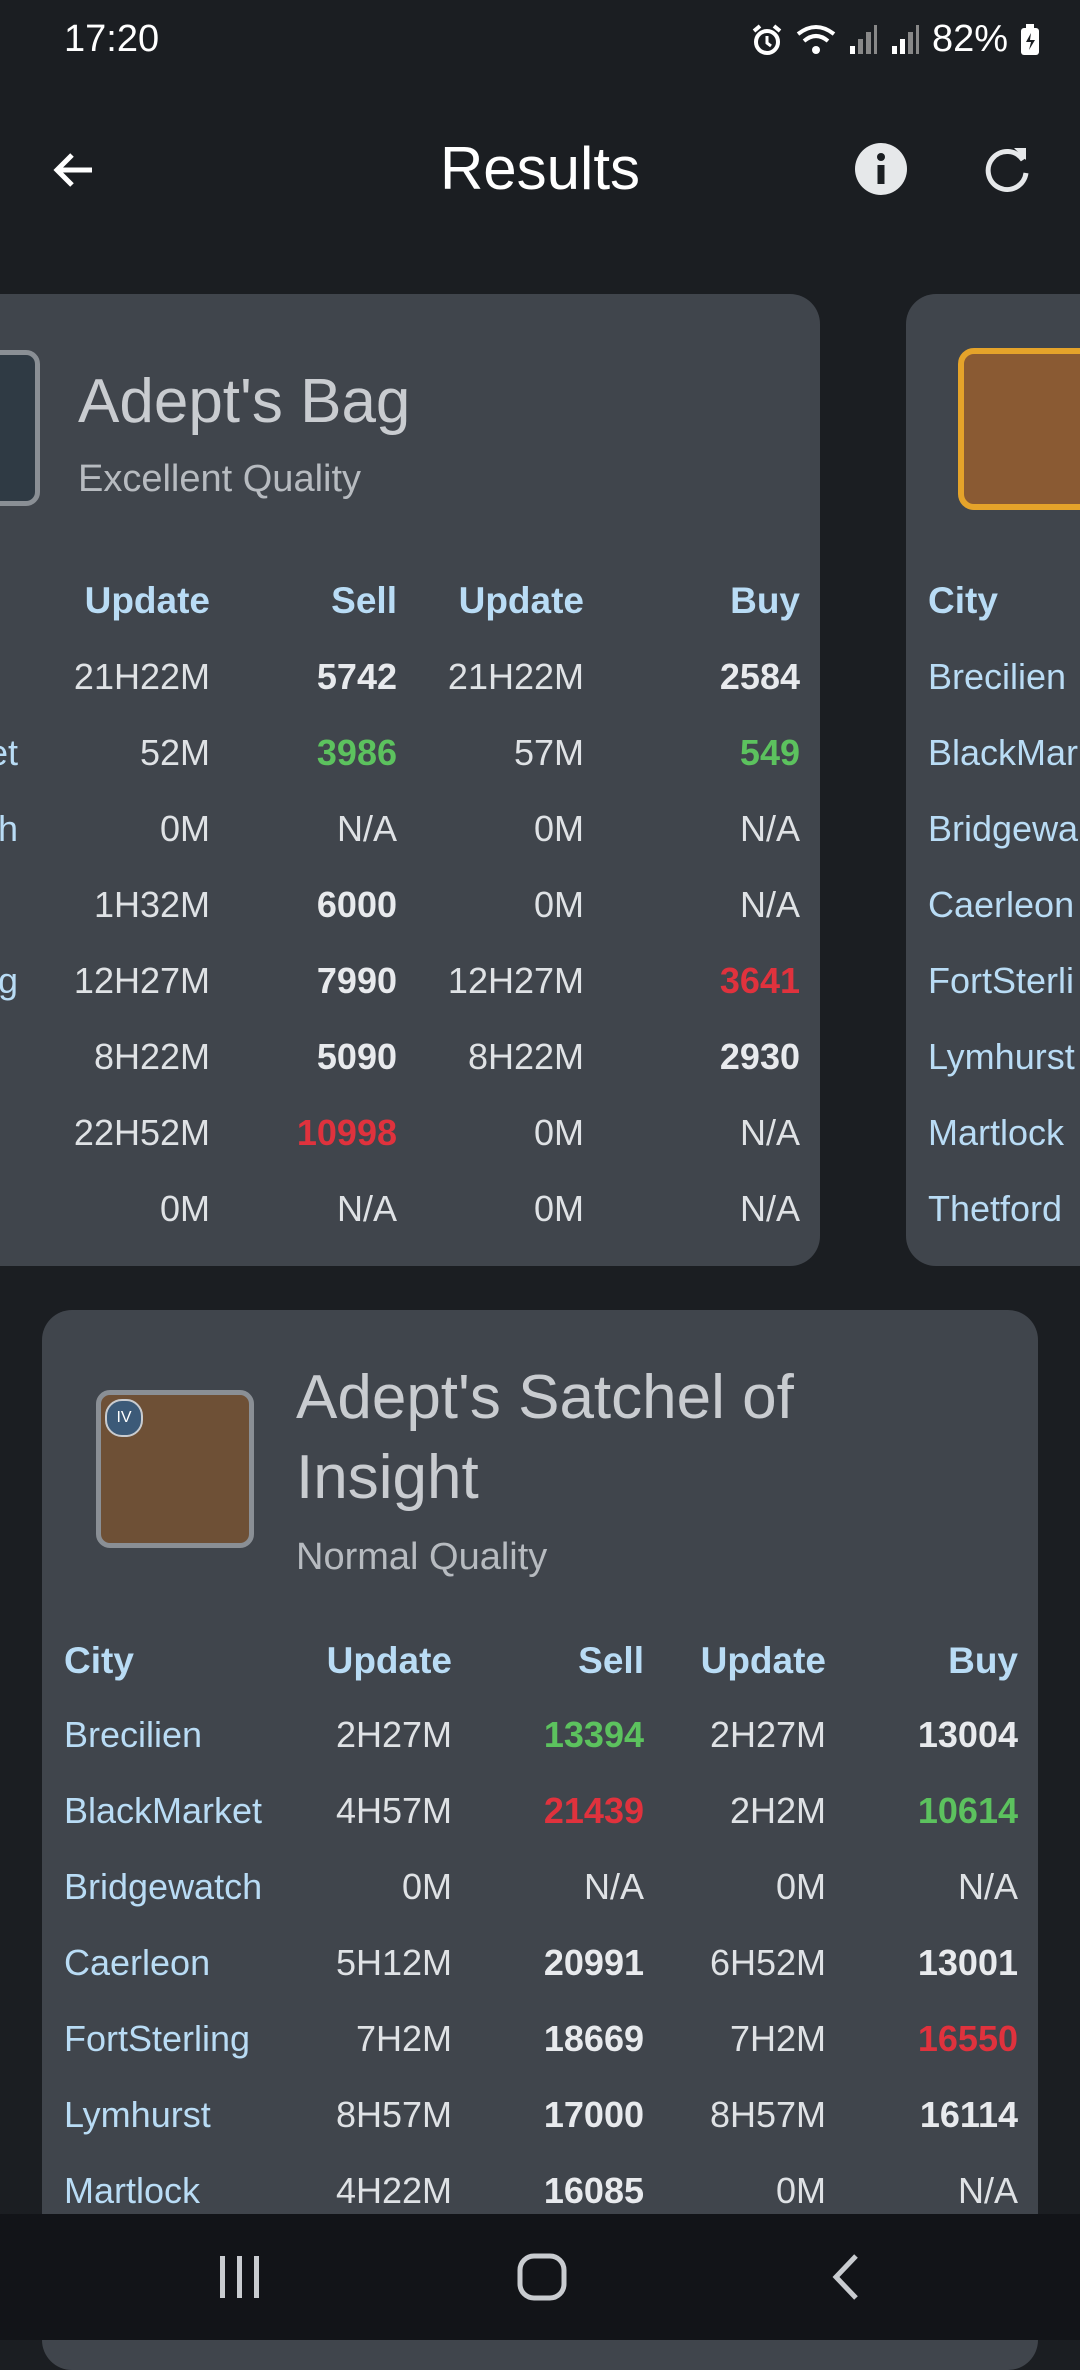  I want to click on table-row: 21H22M 5742 21H22M 2584, so click(410, 686).